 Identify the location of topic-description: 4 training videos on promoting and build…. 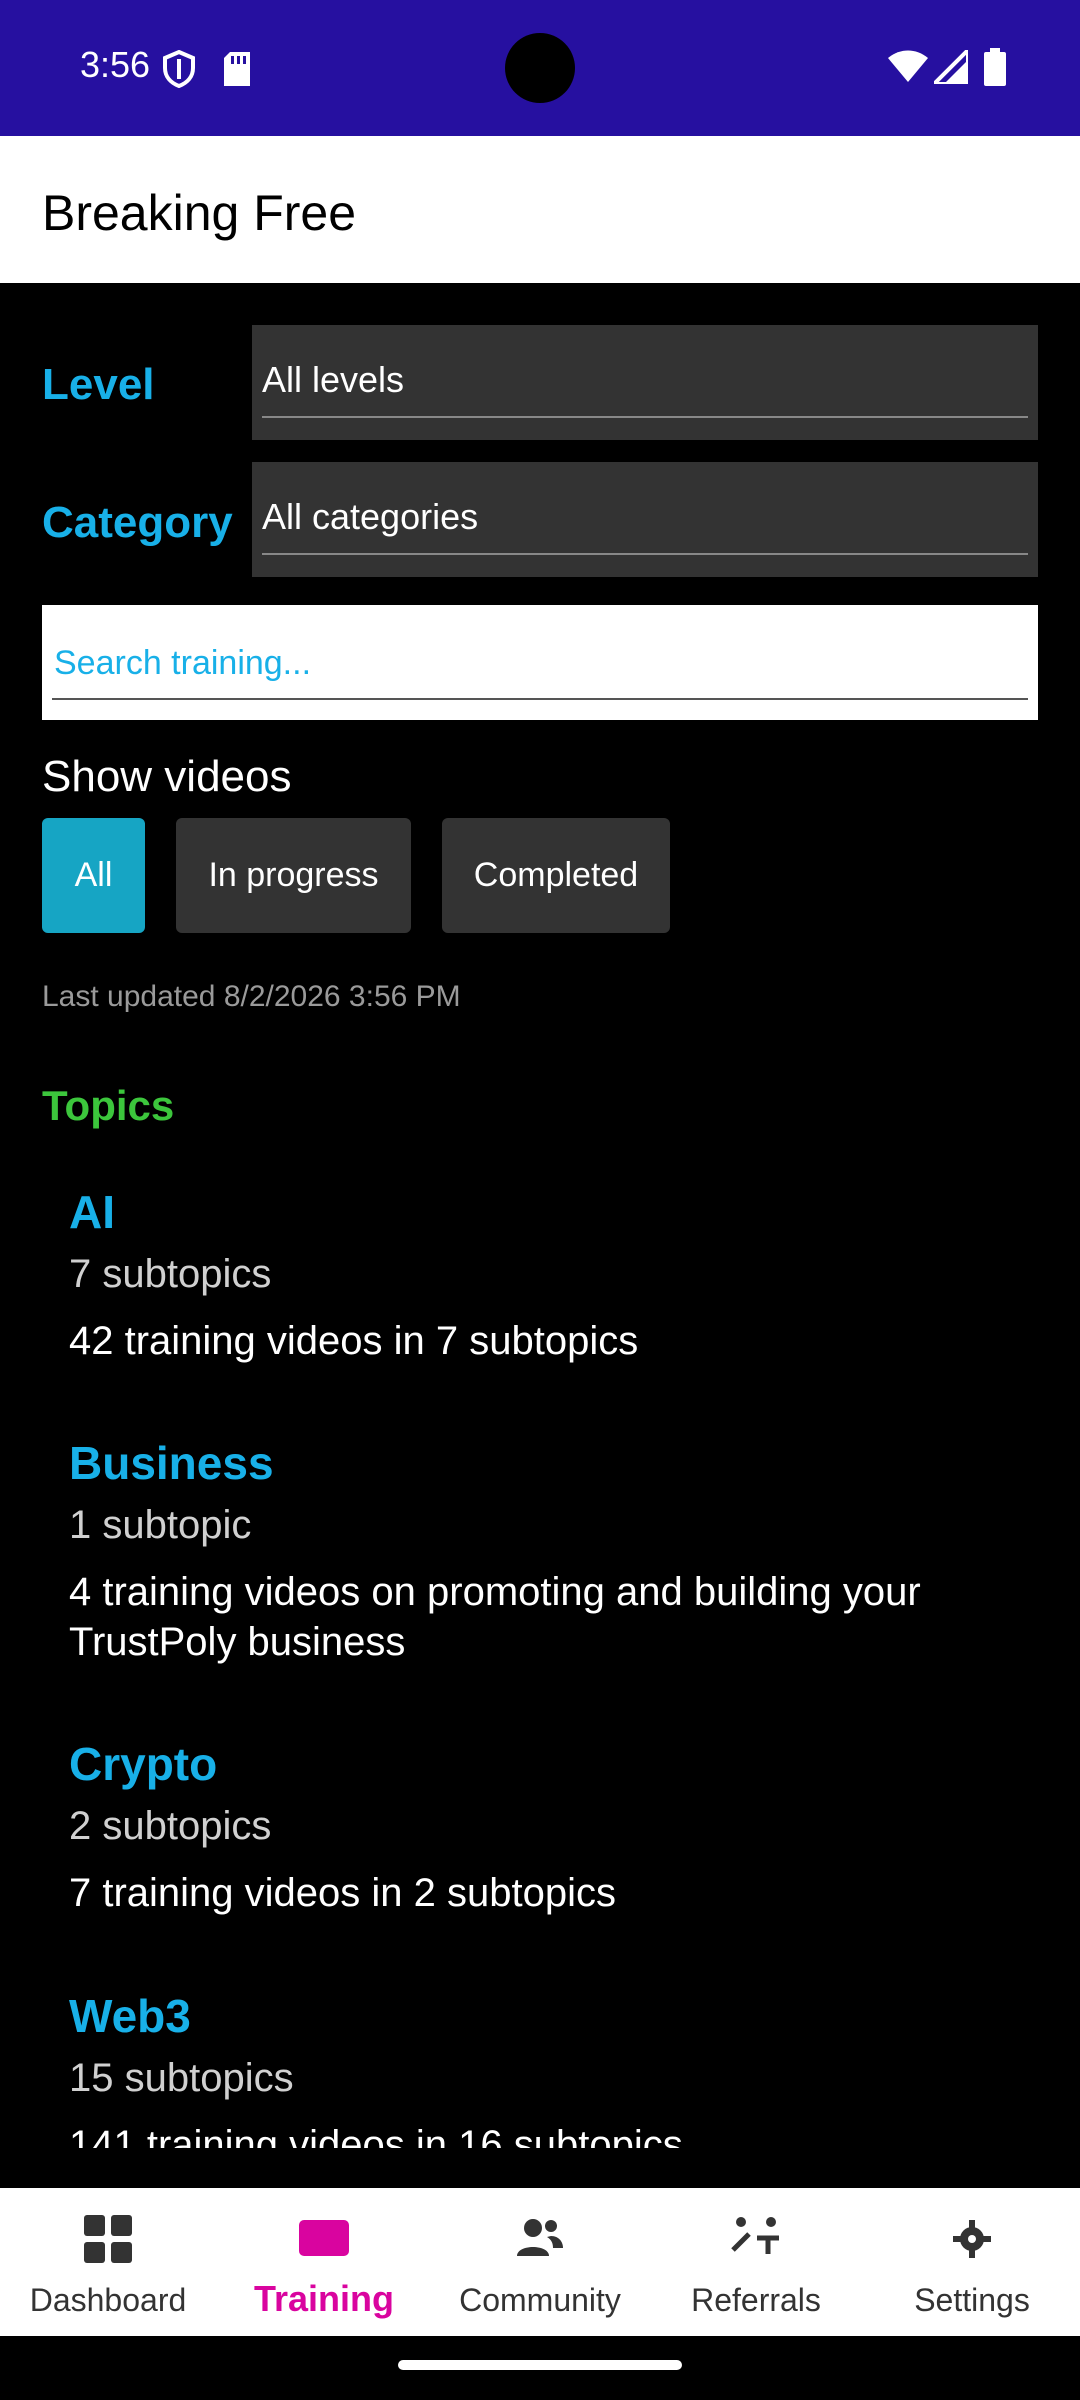
(495, 1617).